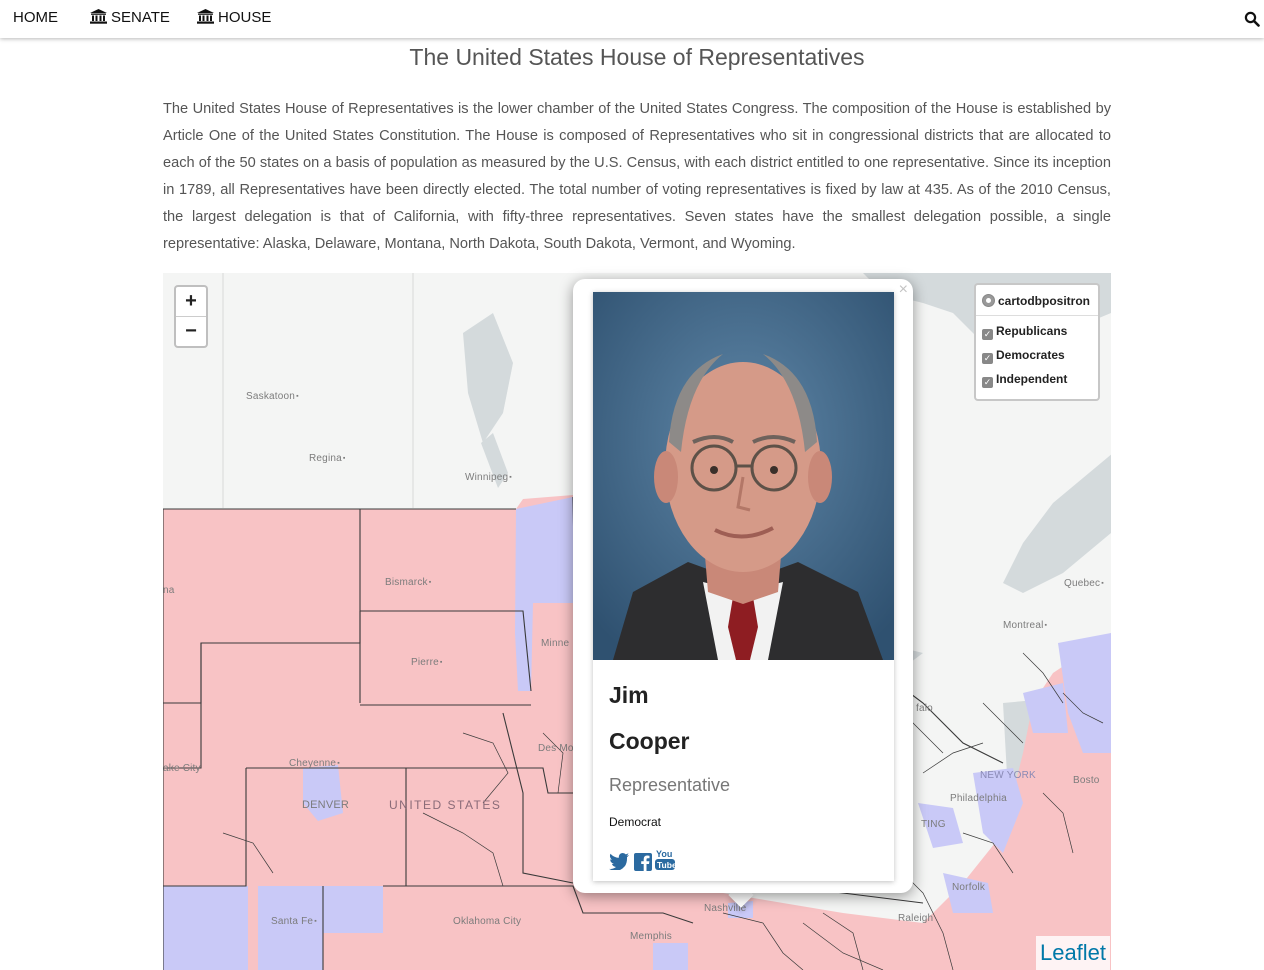 This screenshot has height=970, width=1264. Describe the element at coordinates (666, 865) in the screenshot. I see `svg-text: Tube` at that location.